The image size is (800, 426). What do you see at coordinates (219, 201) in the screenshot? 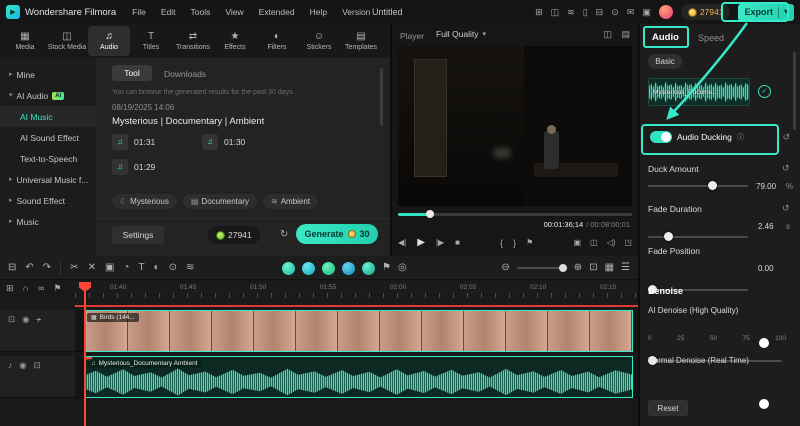
I see `tag-documentary: ▤ Documentary` at bounding box center [219, 201].